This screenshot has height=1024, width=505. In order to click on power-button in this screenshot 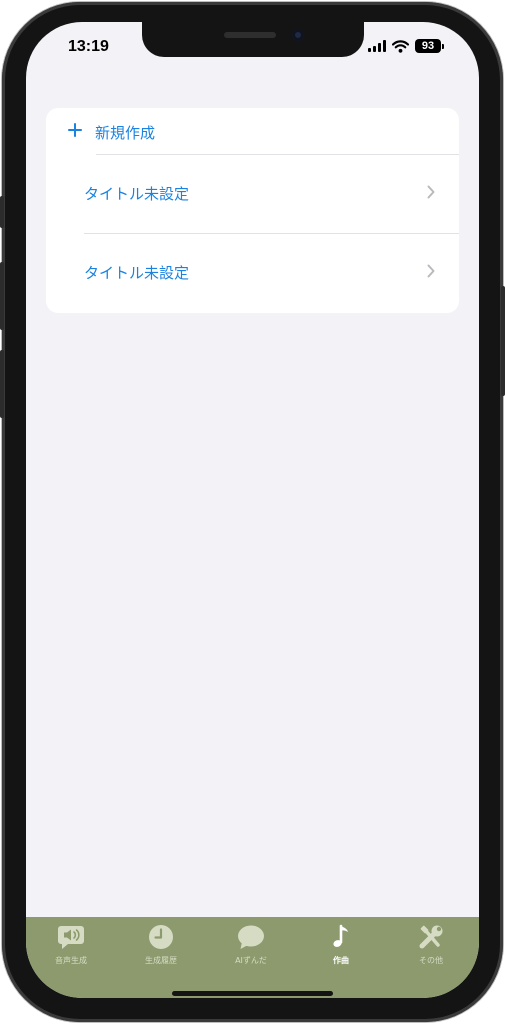, I will do `click(503, 341)`.